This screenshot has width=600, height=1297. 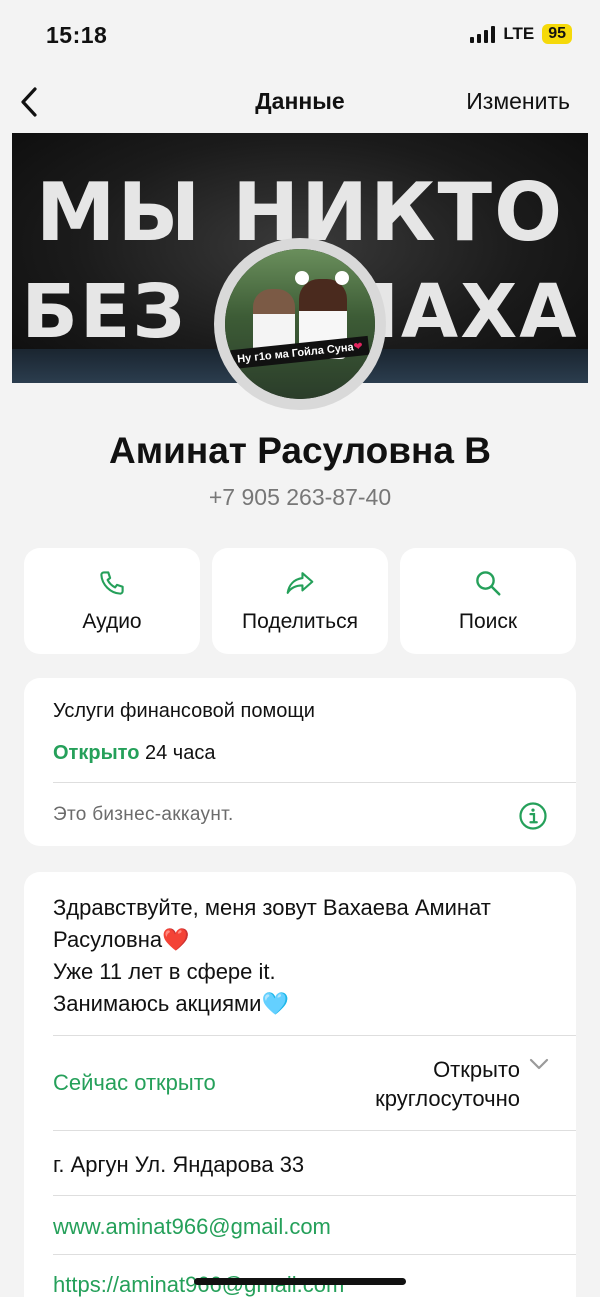 I want to click on avatar: Ну г1о ма Гойла Суна❤, so click(x=300, y=324).